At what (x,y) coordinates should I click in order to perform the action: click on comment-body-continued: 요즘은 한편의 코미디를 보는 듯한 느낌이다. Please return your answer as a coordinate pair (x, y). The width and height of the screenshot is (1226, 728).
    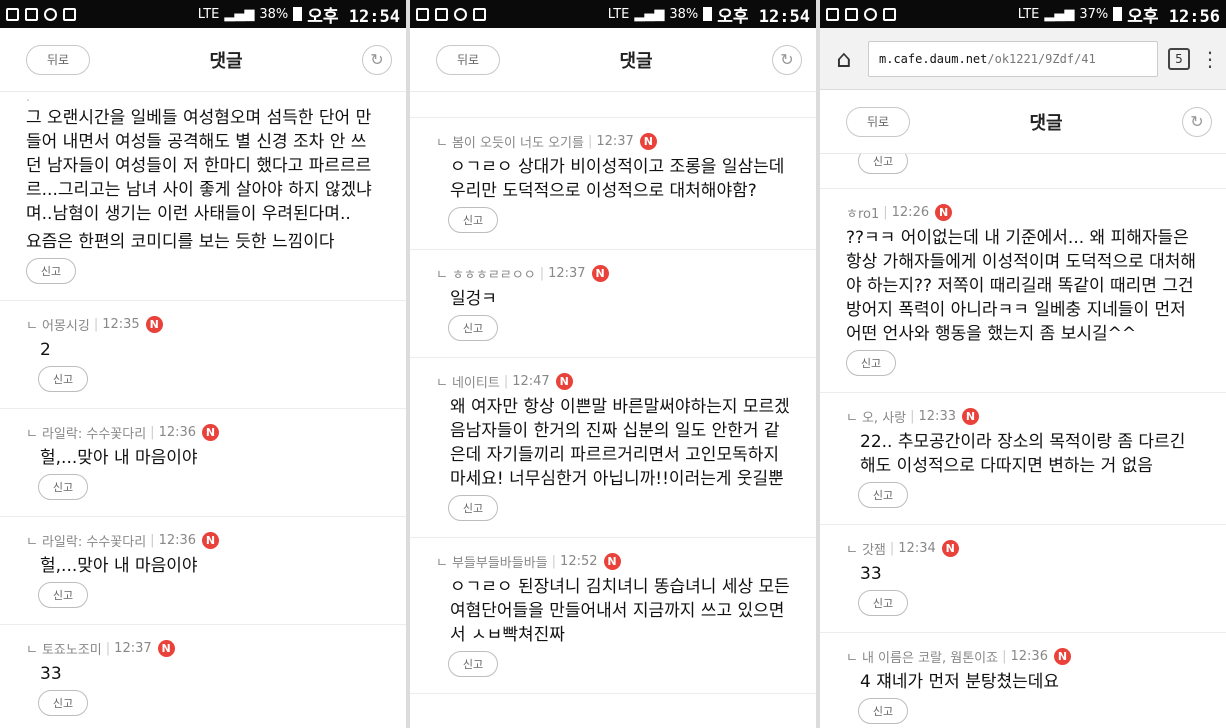
    Looking at the image, I should click on (180, 242).